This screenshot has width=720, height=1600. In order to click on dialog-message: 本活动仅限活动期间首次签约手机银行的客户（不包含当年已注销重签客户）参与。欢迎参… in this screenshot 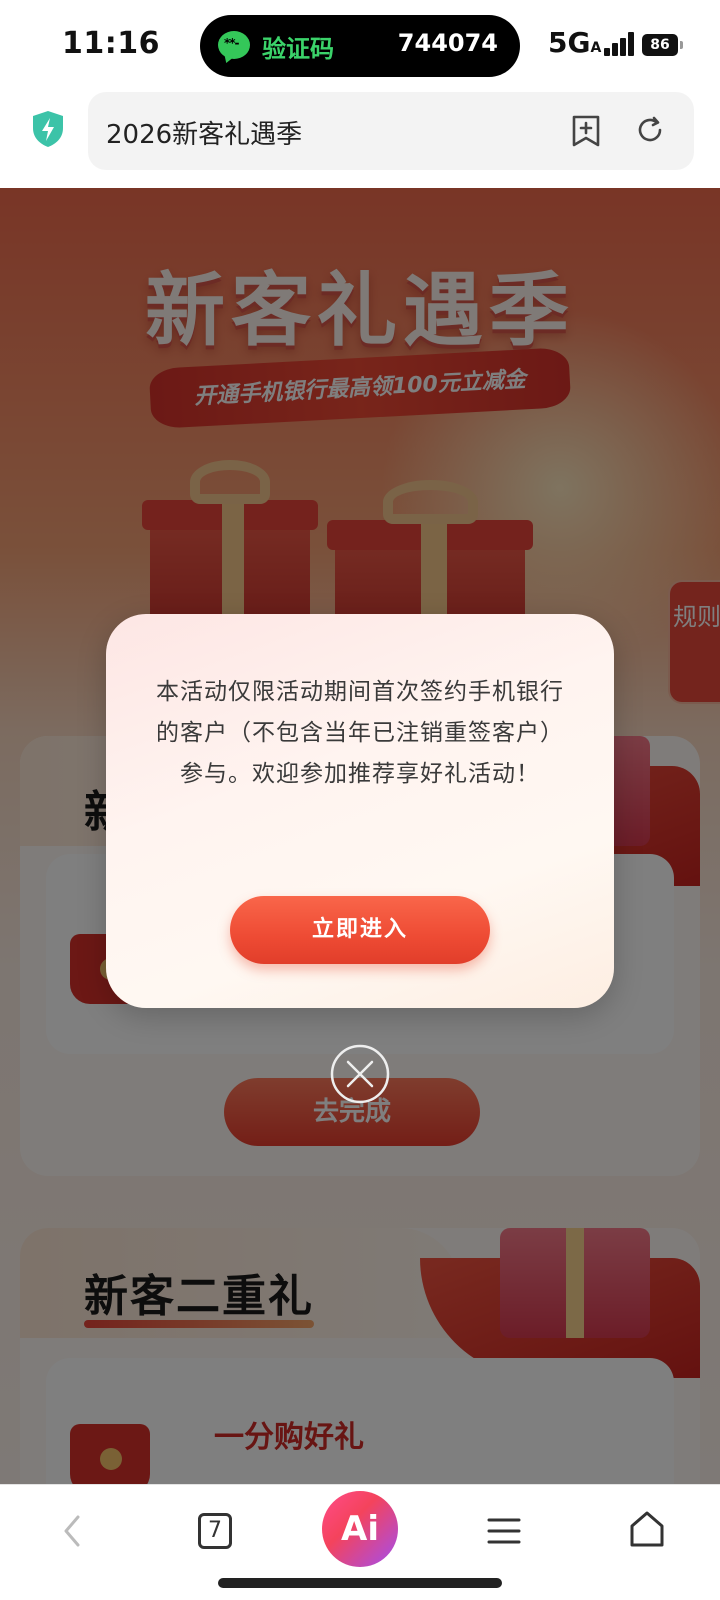, I will do `click(360, 733)`.